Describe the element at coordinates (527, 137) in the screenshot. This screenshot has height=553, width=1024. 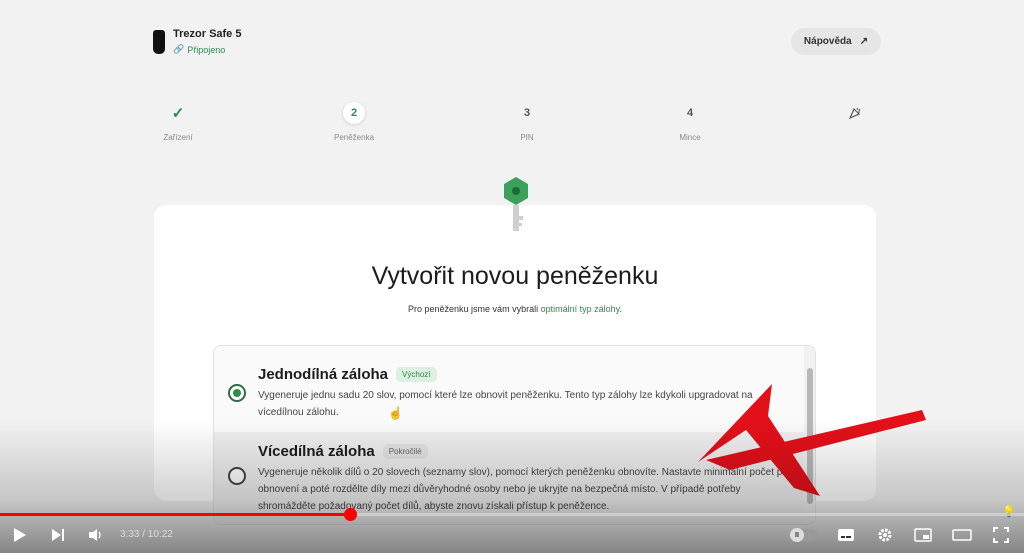
I see `step-label: PIN` at that location.